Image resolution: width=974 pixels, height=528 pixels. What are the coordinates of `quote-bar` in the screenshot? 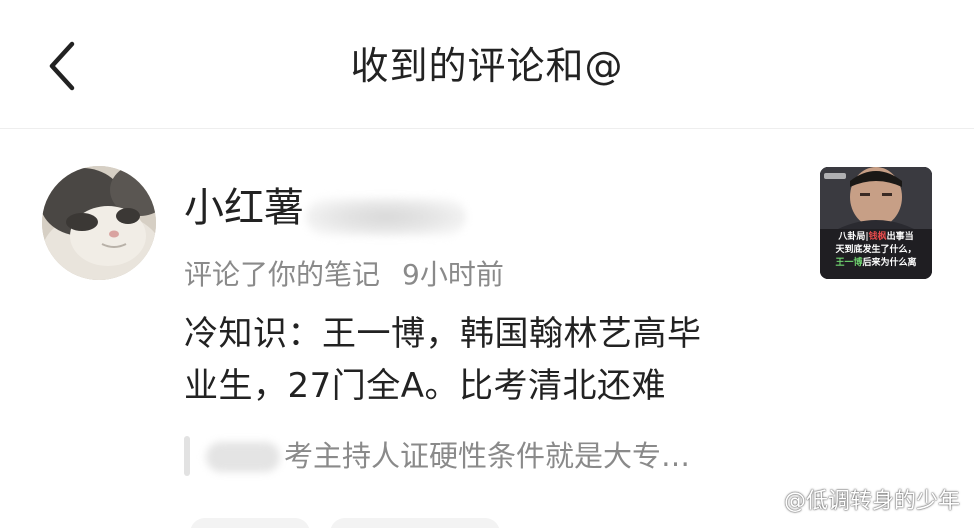 It's located at (187, 456).